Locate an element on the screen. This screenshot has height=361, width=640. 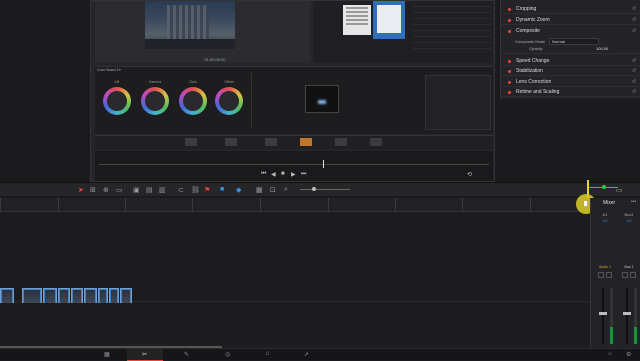
cut-page-icon: ✂ is located at coordinates (144, 354).